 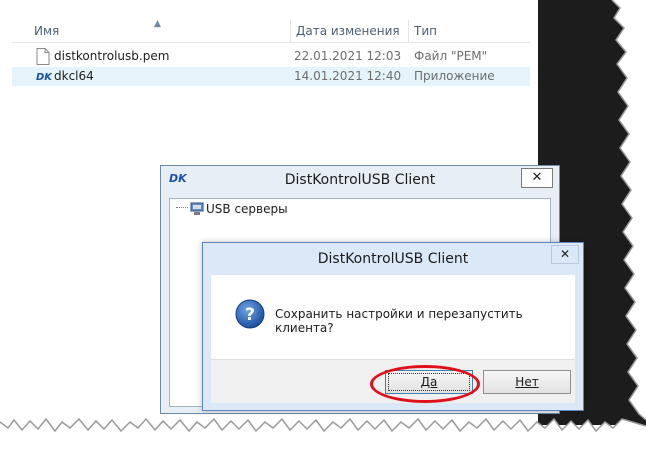 I want to click on dk-app-icon: DK, so click(x=44, y=77).